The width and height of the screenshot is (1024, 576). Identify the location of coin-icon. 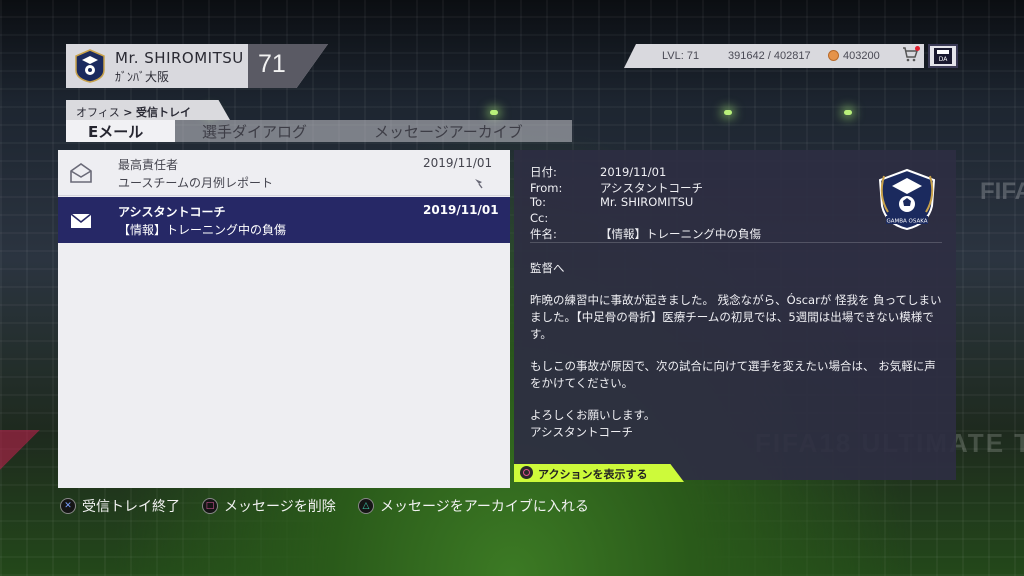
(833, 55).